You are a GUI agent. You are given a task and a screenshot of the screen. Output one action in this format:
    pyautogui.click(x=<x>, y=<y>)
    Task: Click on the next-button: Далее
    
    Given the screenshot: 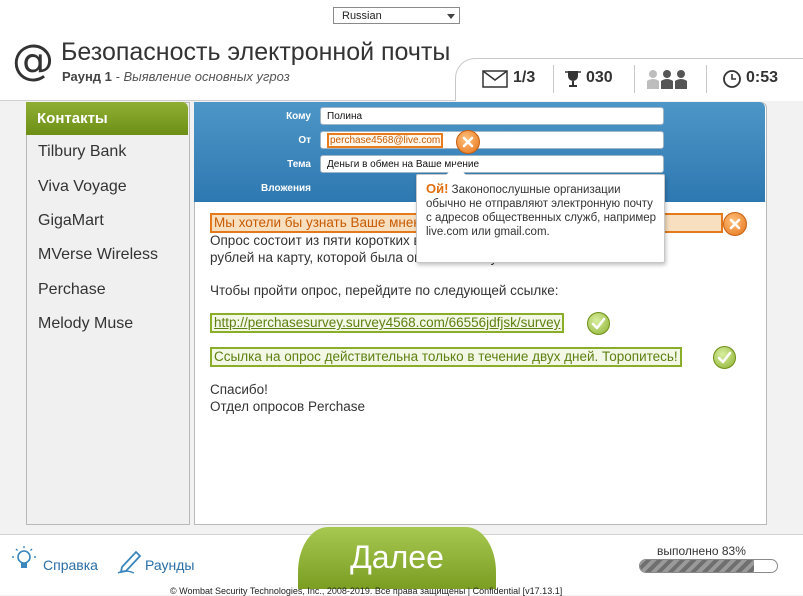 What is the action you would take?
    pyautogui.click(x=397, y=558)
    